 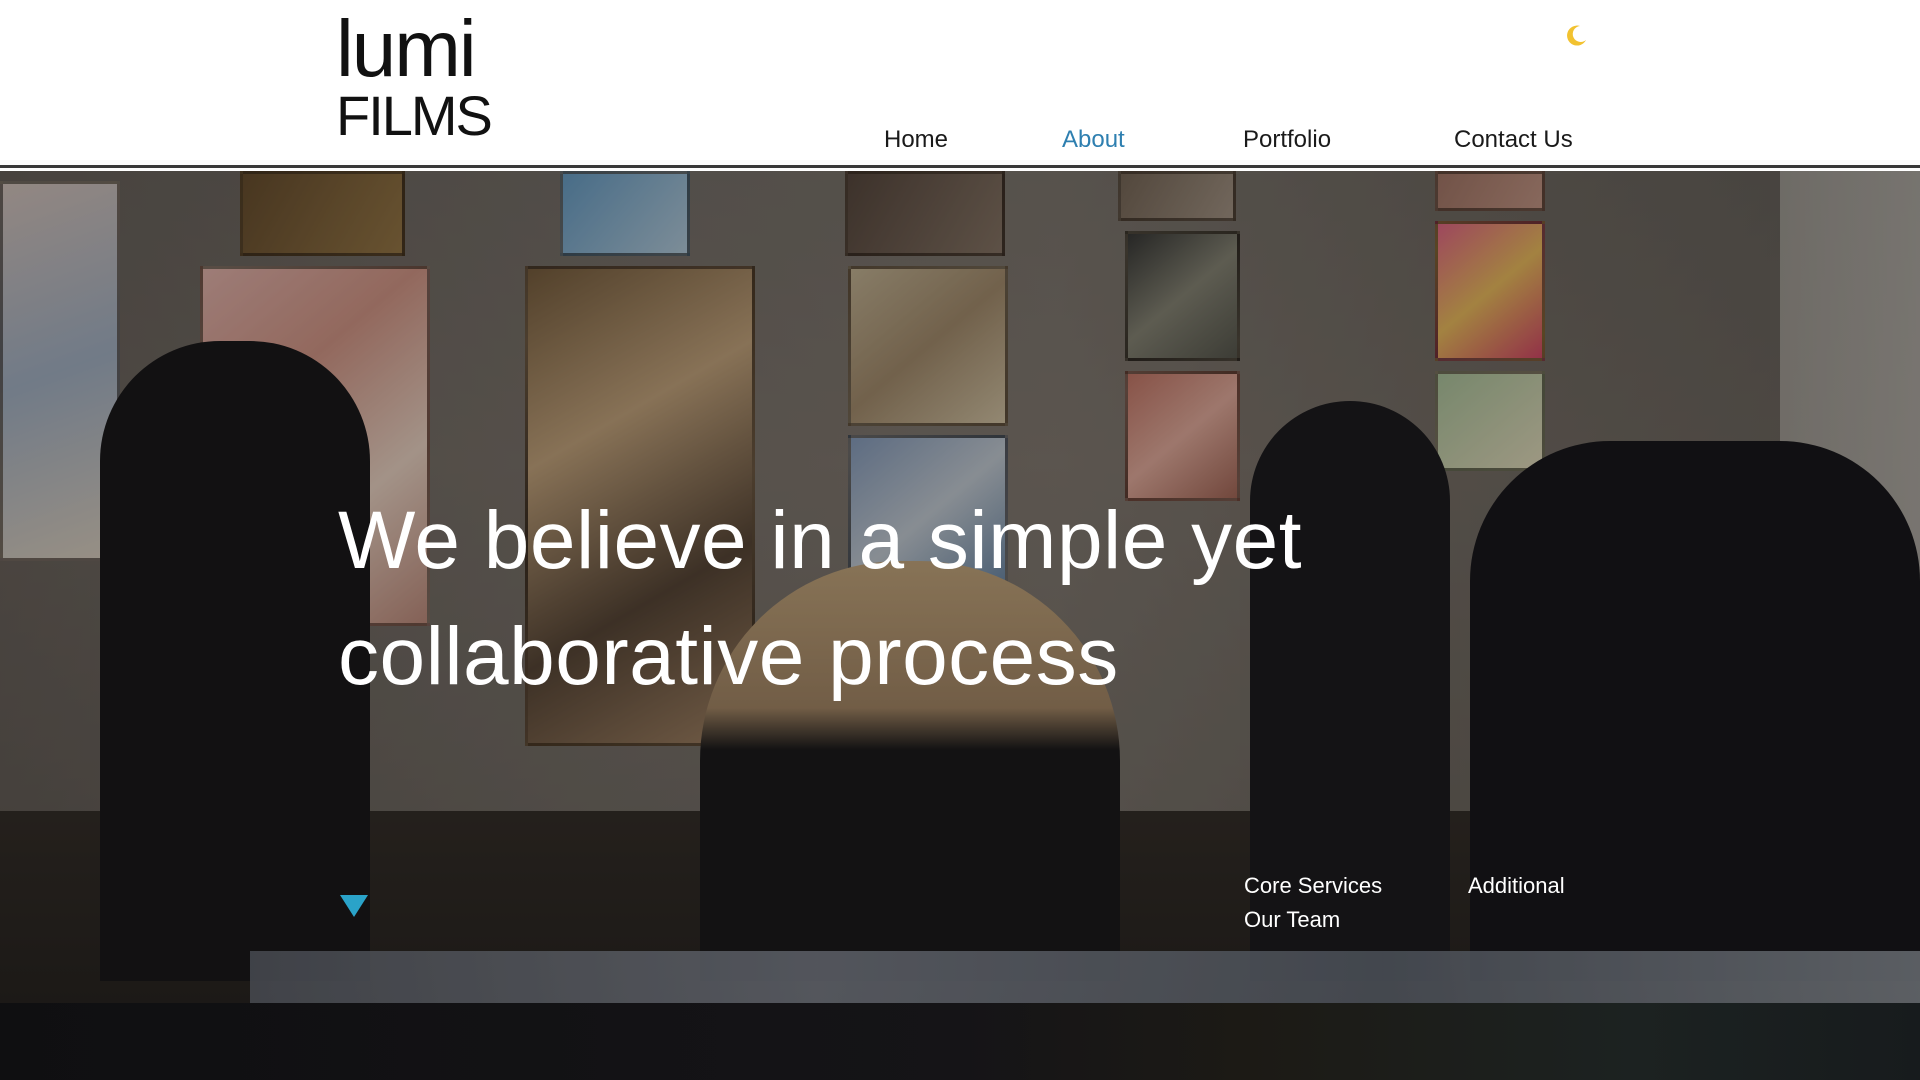 What do you see at coordinates (1093, 140) in the screenshot?
I see `nav-about: About` at bounding box center [1093, 140].